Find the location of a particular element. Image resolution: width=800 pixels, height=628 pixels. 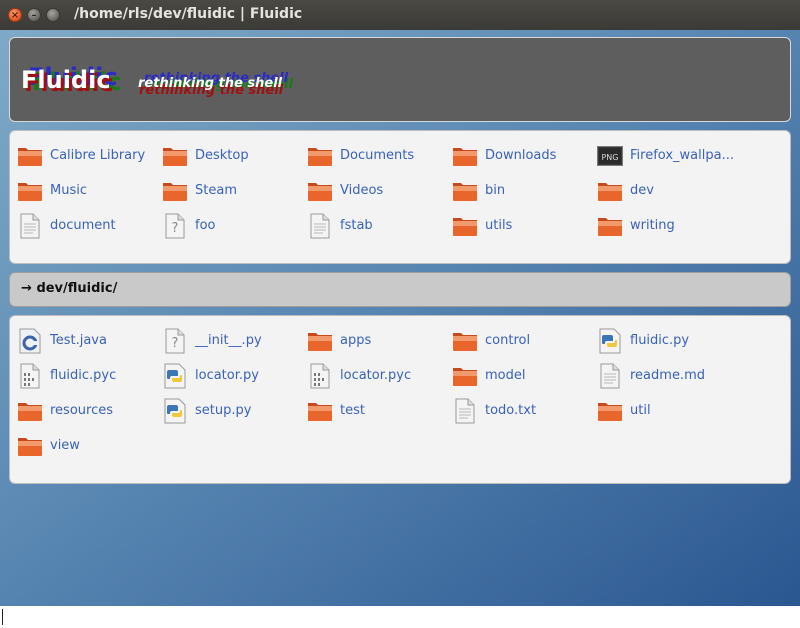

file-item-label: model is located at coordinates (505, 375).